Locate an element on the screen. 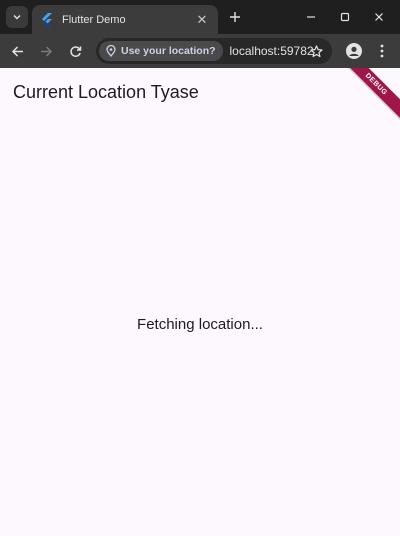  tab-strip: Flutter Demo ✕ is located at coordinates (200, 17).